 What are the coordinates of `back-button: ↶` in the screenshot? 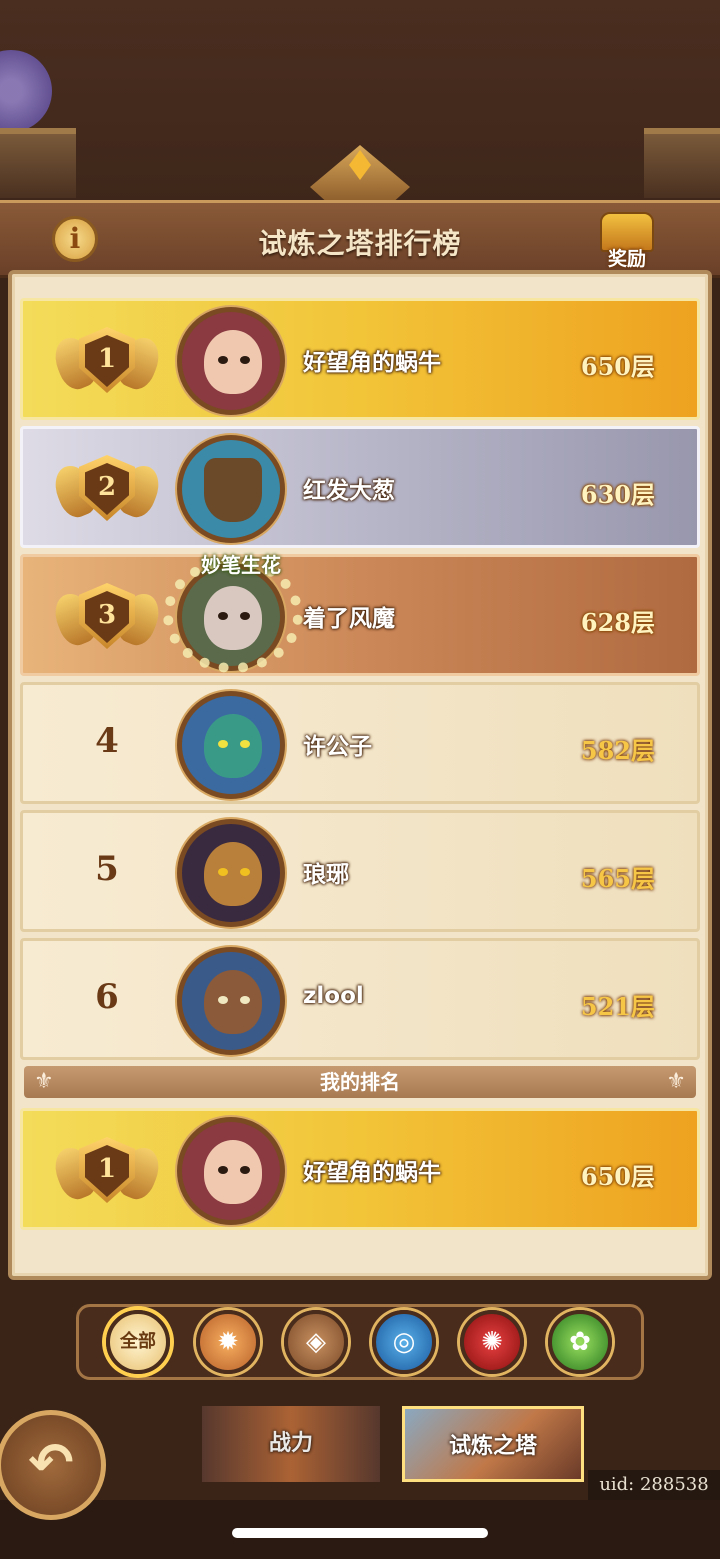 It's located at (53, 1465).